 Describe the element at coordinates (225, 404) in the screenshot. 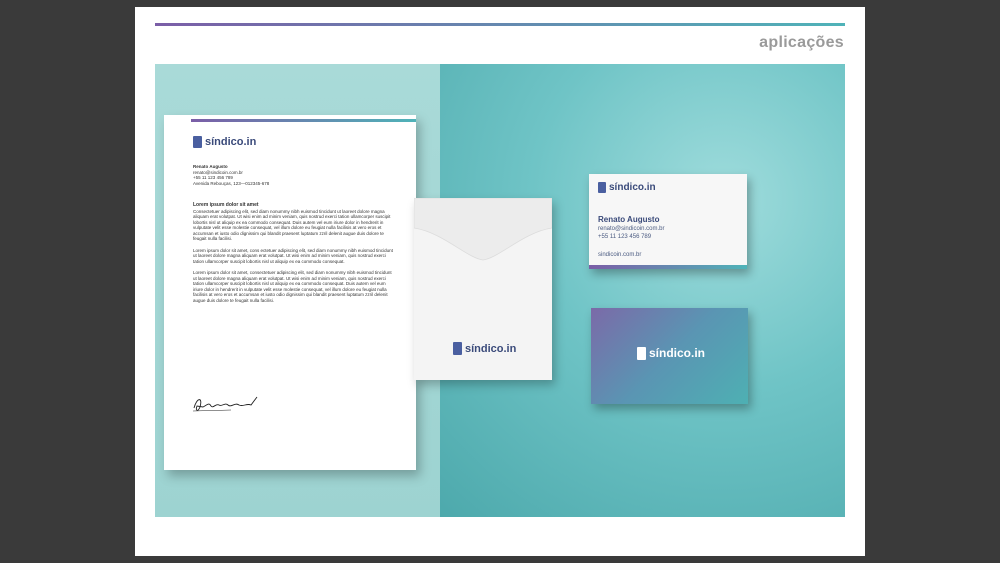

I see `signature-icon` at that location.